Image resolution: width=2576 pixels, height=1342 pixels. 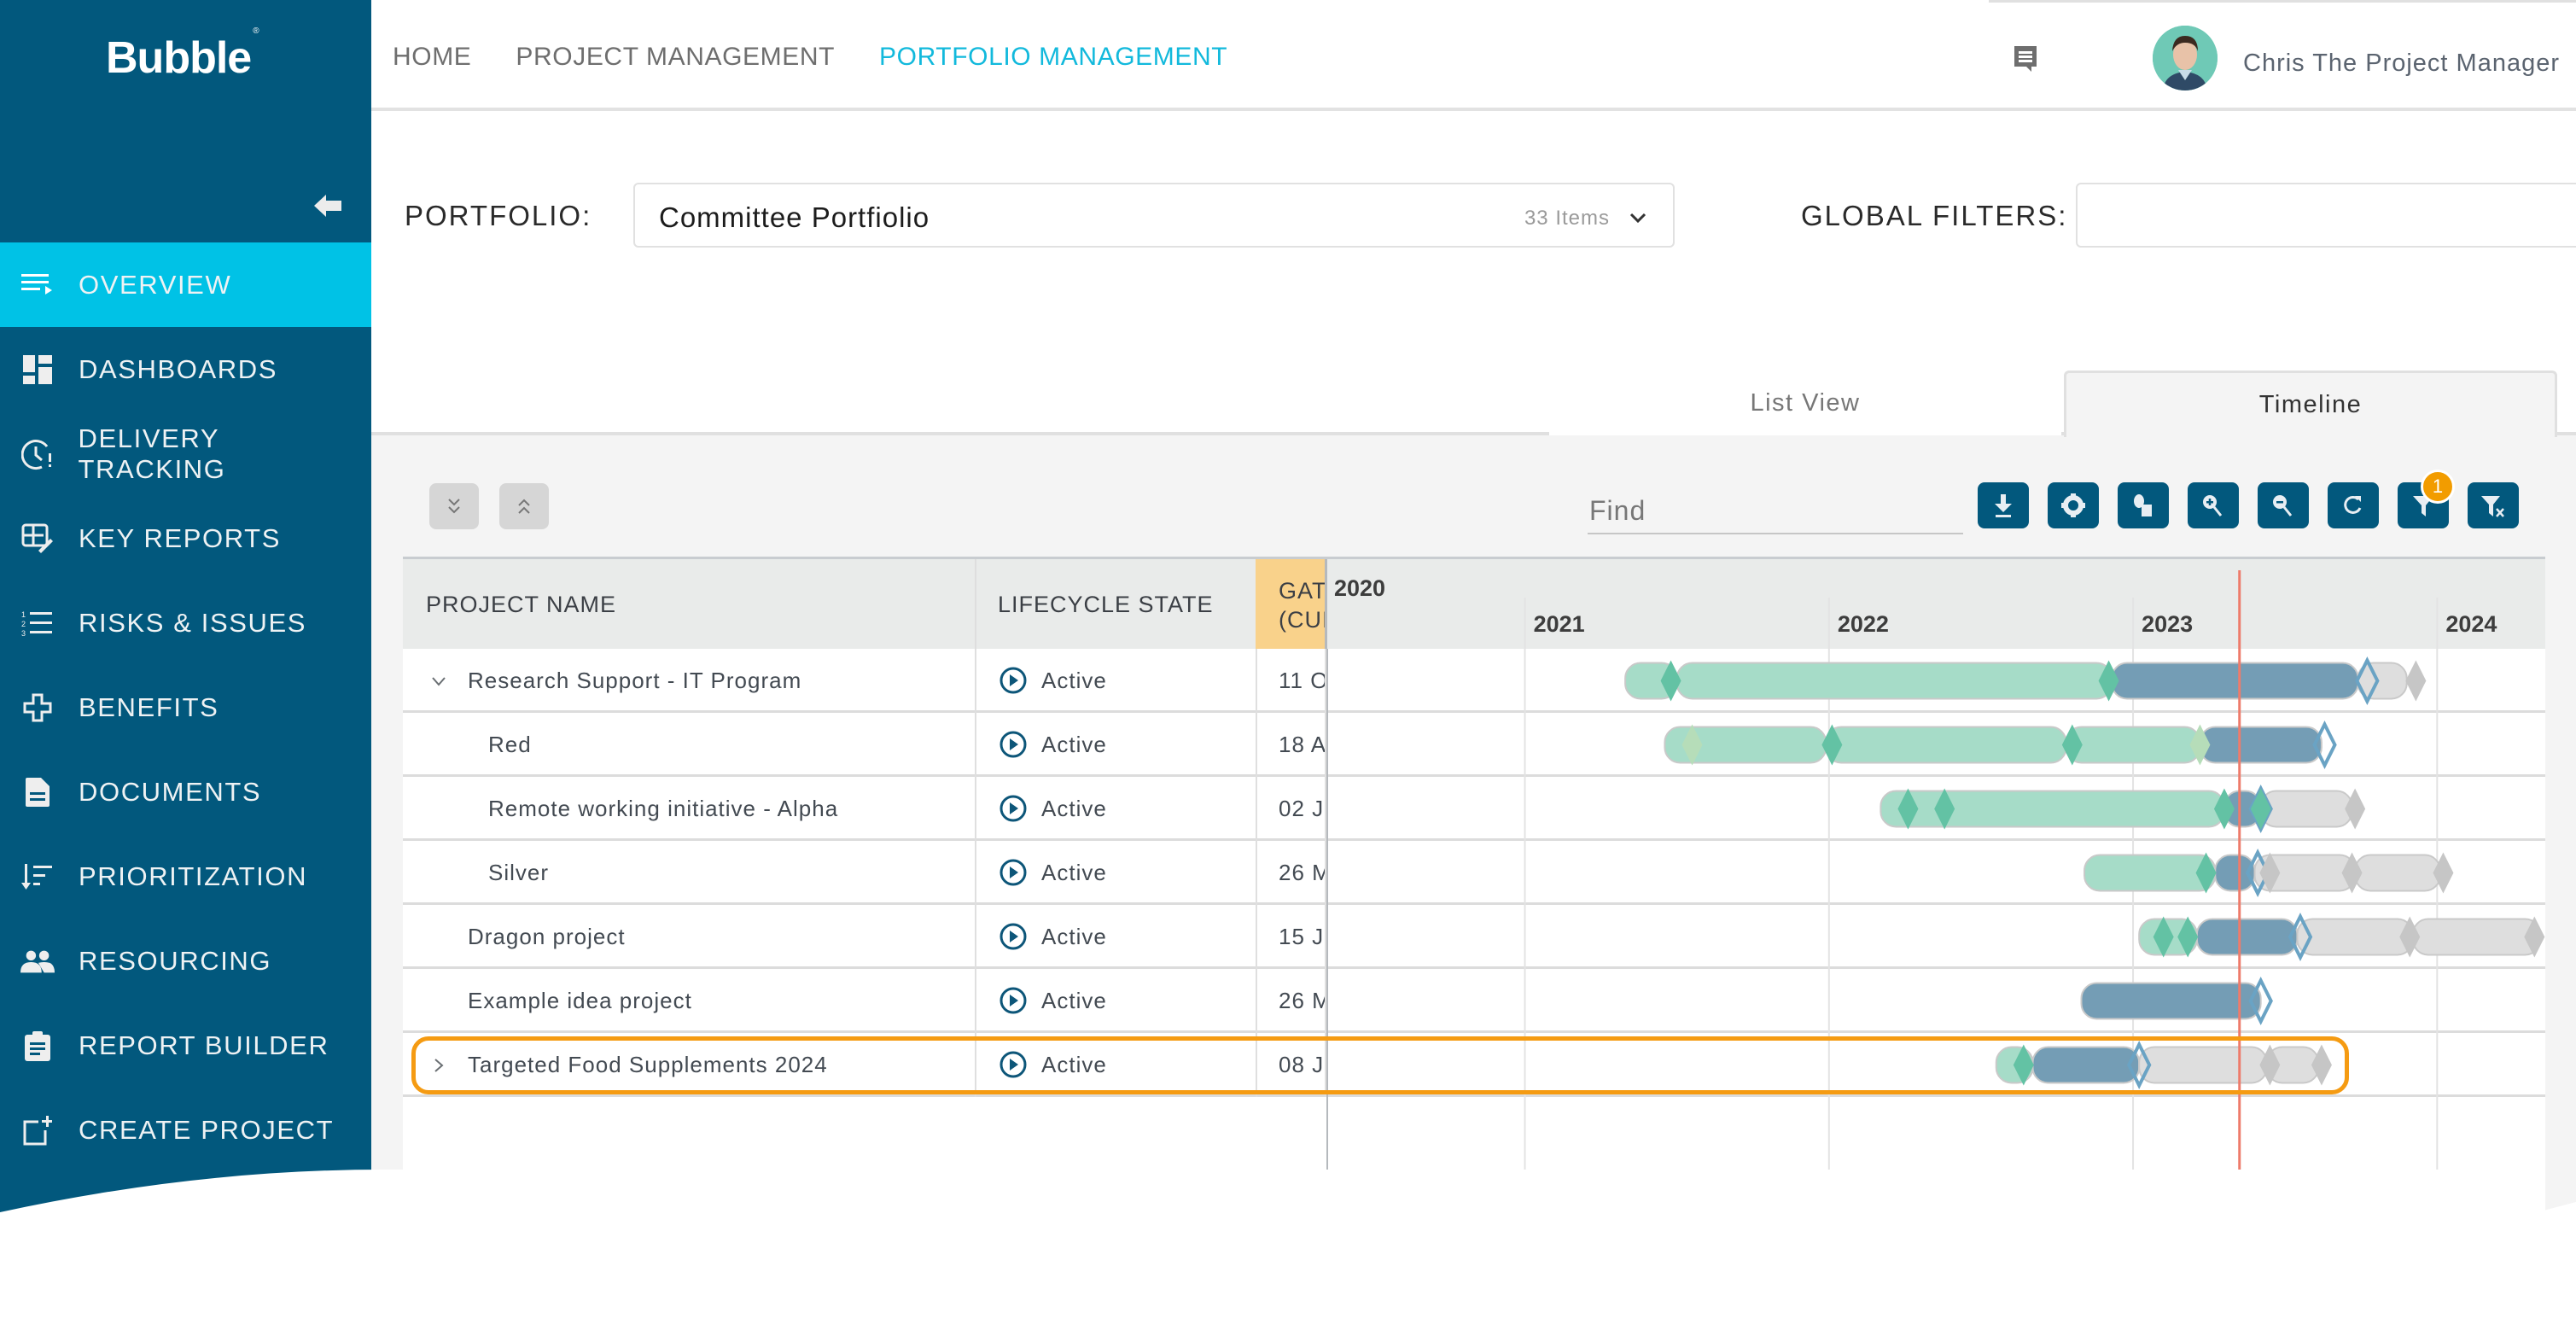 I want to click on year-tick-label: 2022, so click(x=1863, y=624).